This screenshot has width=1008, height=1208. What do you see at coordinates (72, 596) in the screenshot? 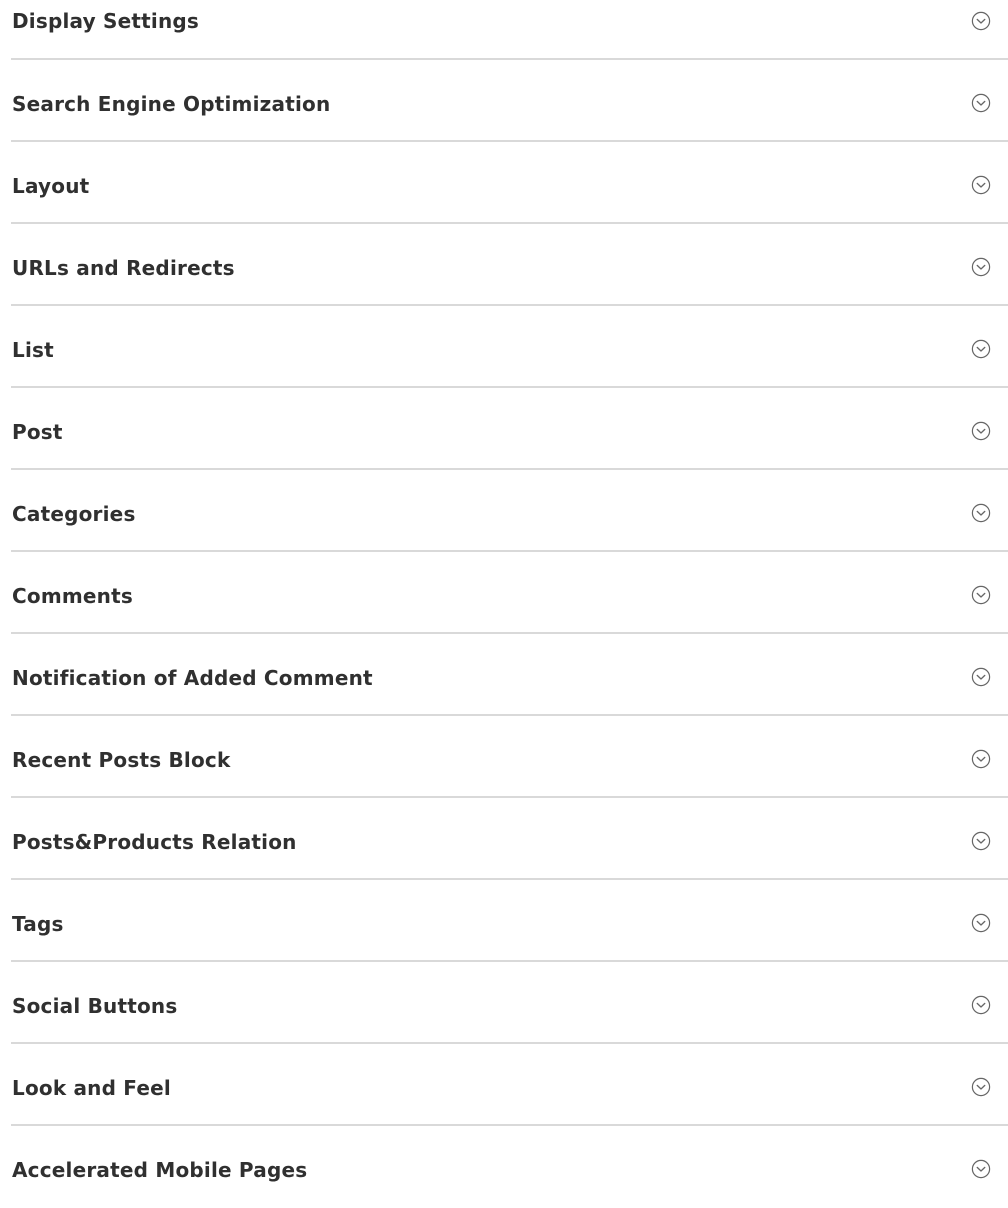
I see `section-title-comments: Comments` at bounding box center [72, 596].